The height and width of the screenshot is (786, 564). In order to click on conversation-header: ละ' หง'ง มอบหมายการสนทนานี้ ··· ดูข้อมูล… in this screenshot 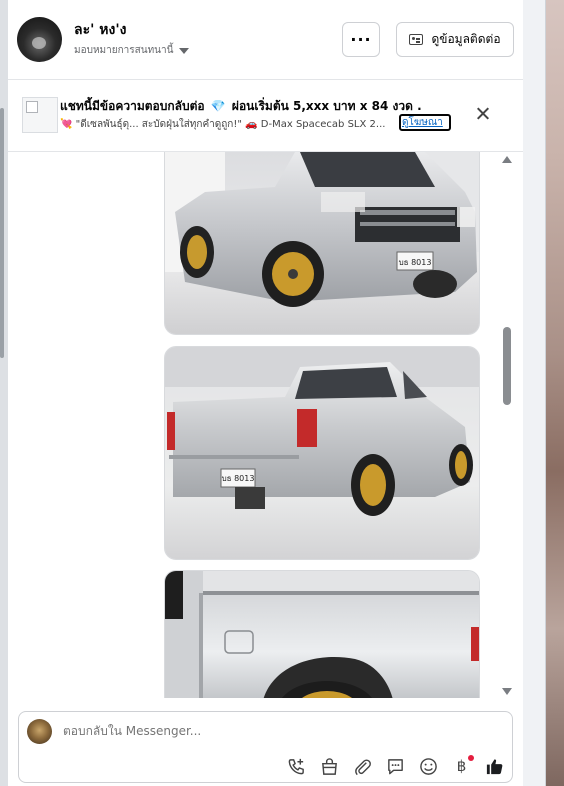, I will do `click(265, 40)`.